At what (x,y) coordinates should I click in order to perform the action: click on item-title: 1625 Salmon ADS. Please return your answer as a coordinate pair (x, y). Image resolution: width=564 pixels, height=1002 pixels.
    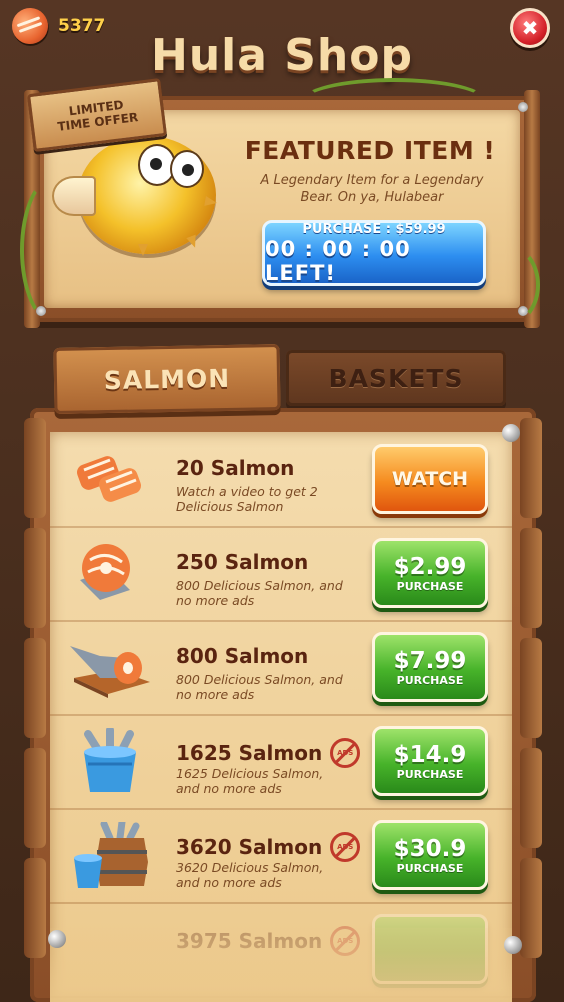
    Looking at the image, I should click on (268, 753).